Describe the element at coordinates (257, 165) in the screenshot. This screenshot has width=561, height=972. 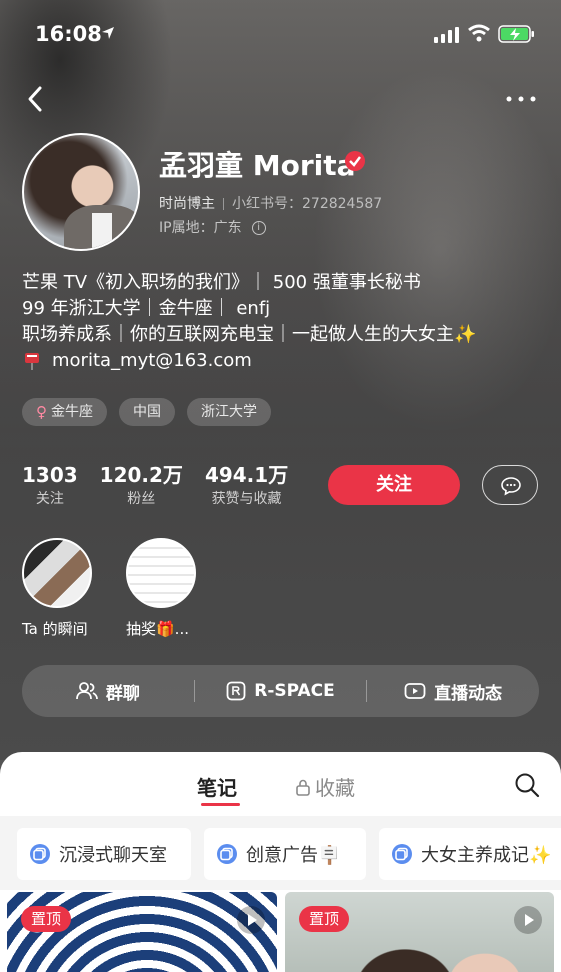
I see `profile-name: 孟羽童 Morita` at that location.